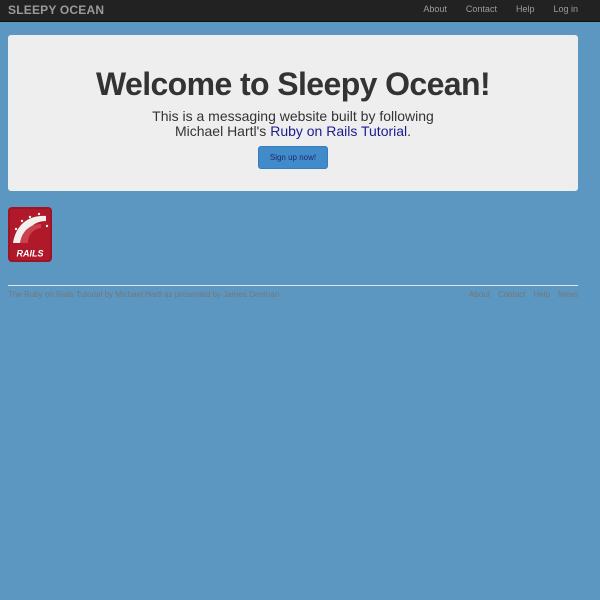  What do you see at coordinates (338, 131) in the screenshot?
I see `rails-tutorial-link: Ruby on Rails Tutorial` at bounding box center [338, 131].